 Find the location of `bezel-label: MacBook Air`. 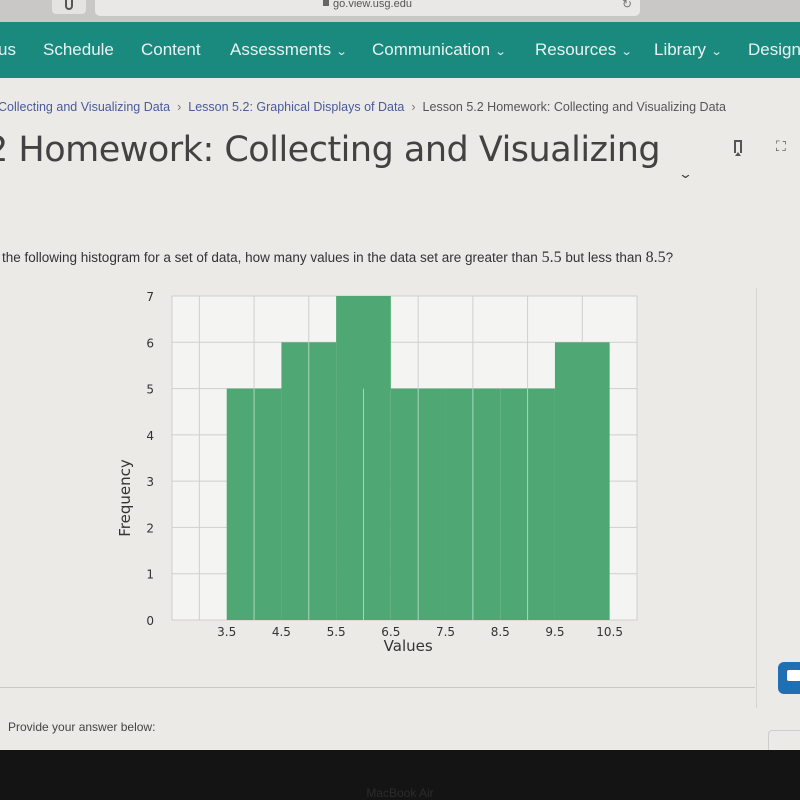

bezel-label: MacBook Air is located at coordinates (400, 793).